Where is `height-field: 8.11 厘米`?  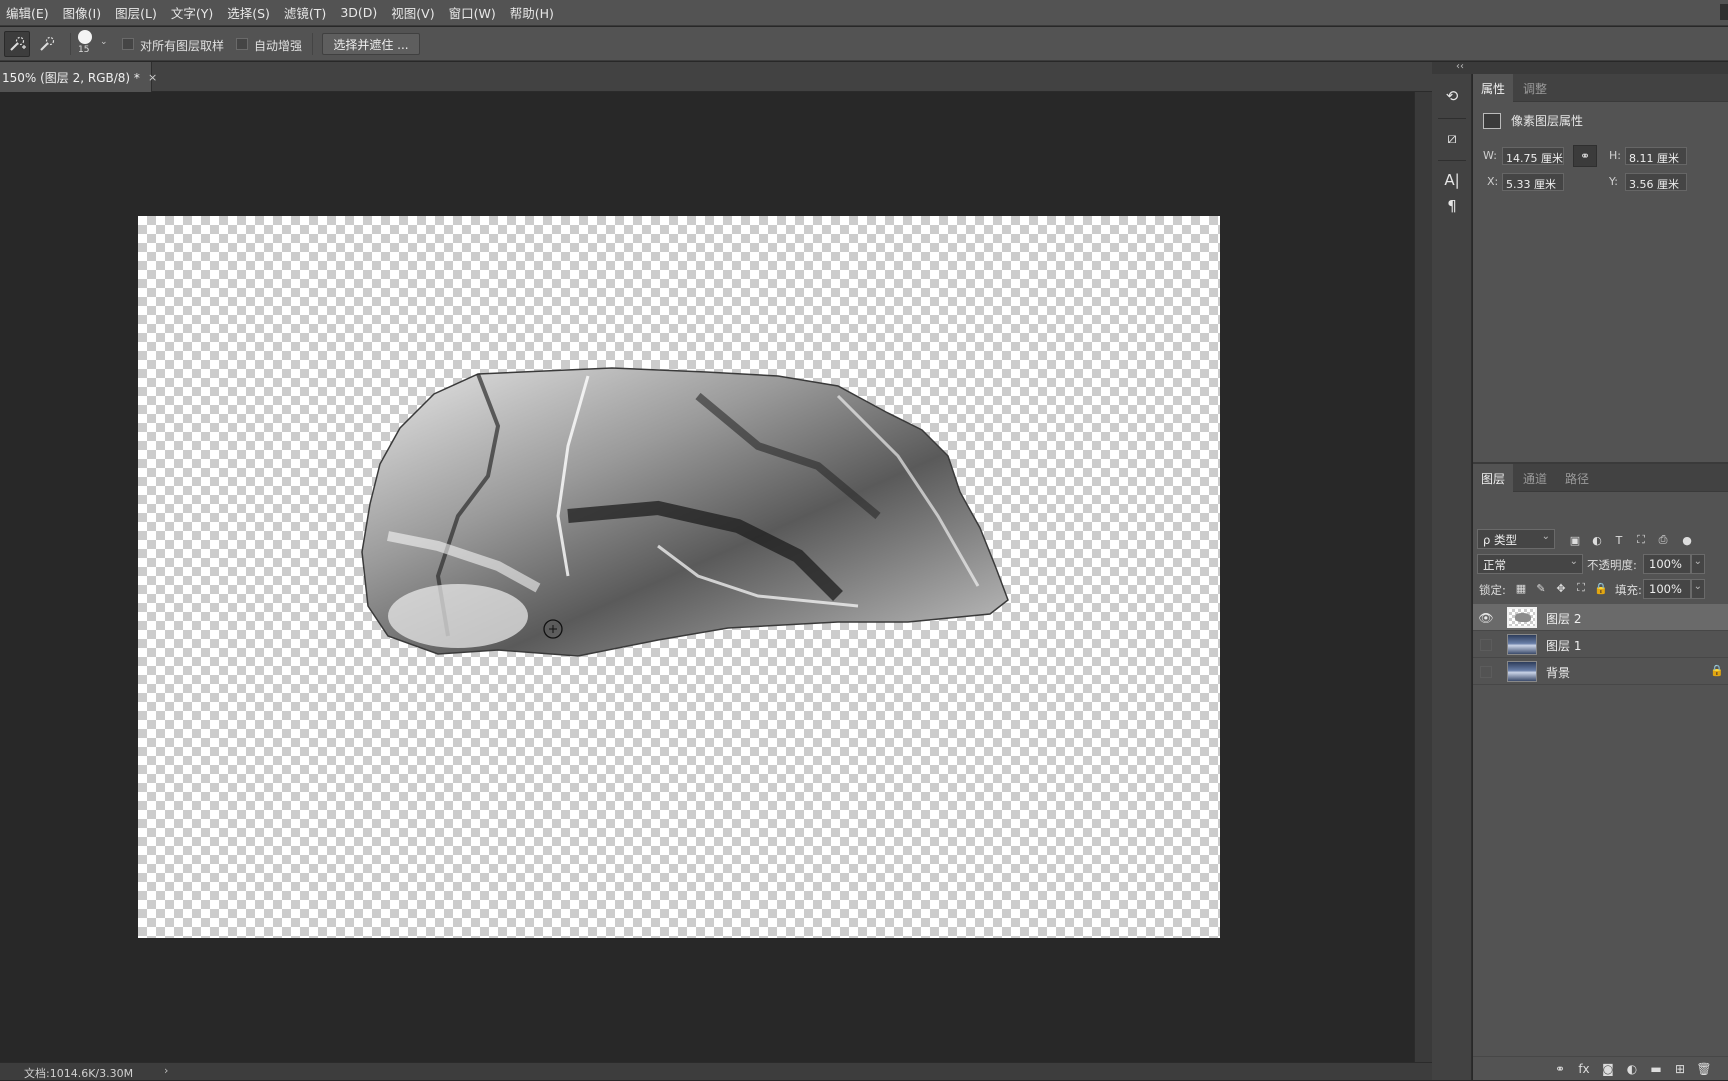 height-field: 8.11 厘米 is located at coordinates (1656, 156).